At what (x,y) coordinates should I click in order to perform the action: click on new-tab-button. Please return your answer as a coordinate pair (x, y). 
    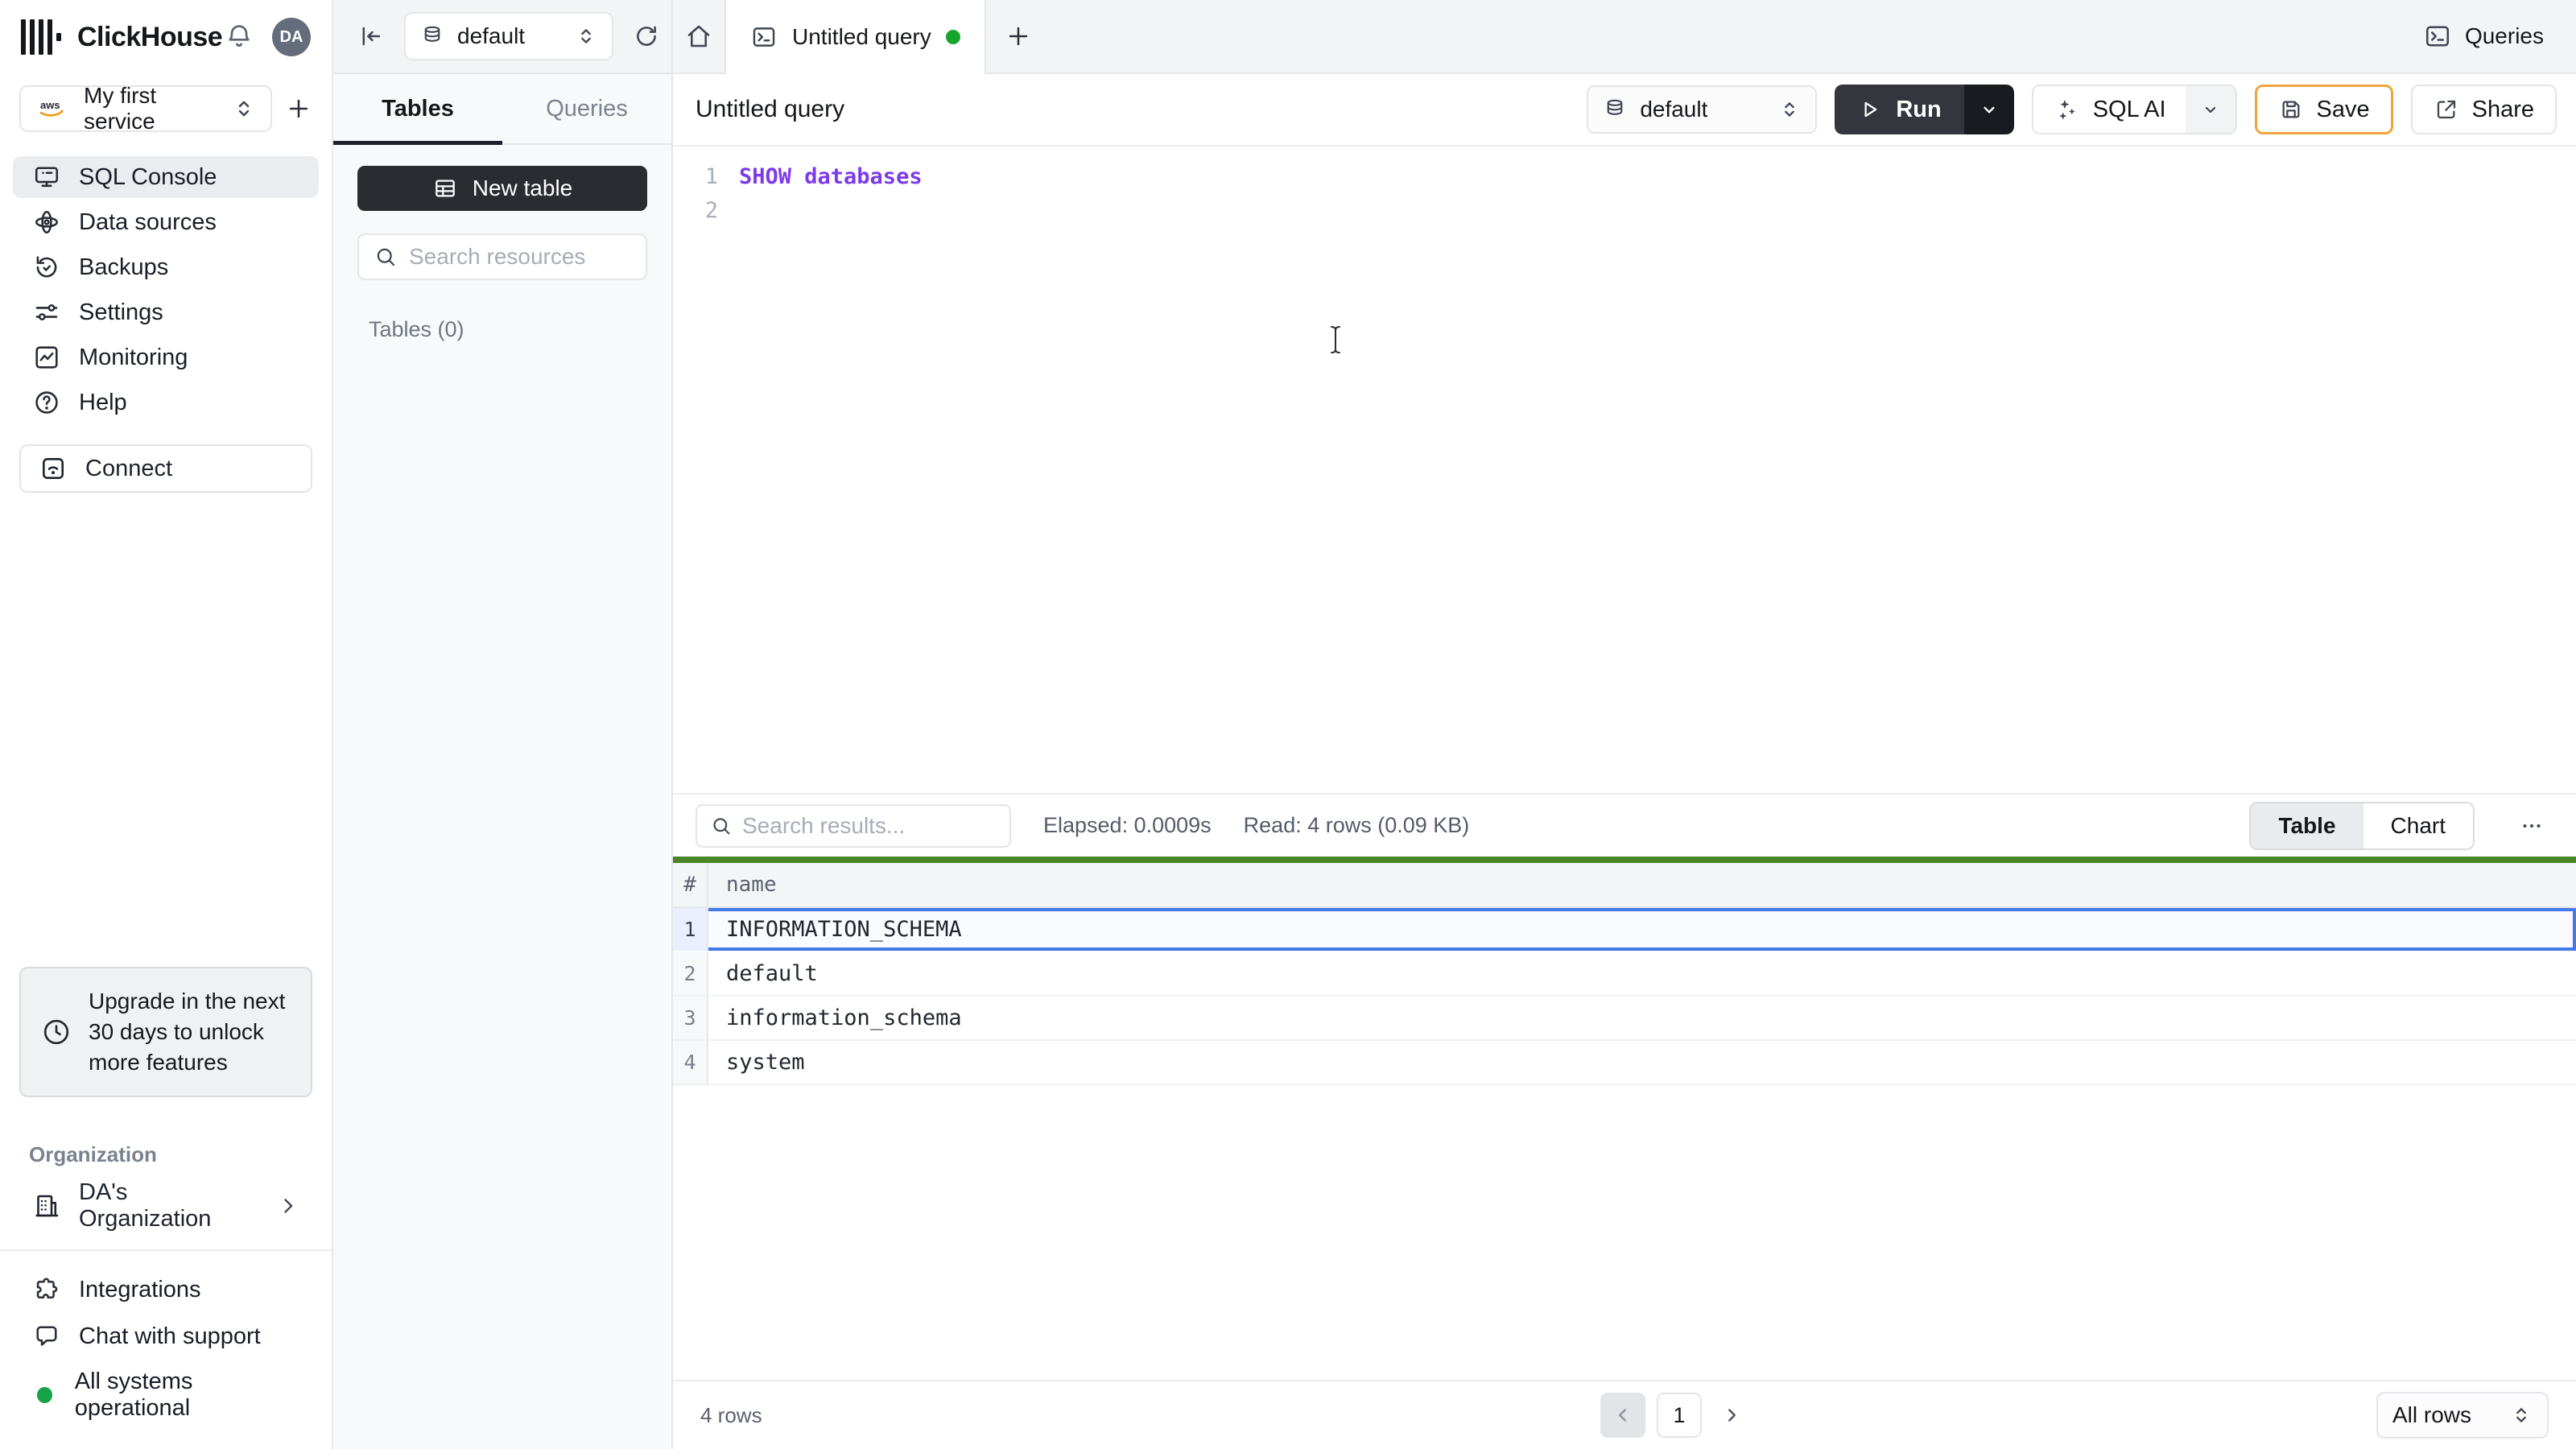
    Looking at the image, I should click on (1018, 36).